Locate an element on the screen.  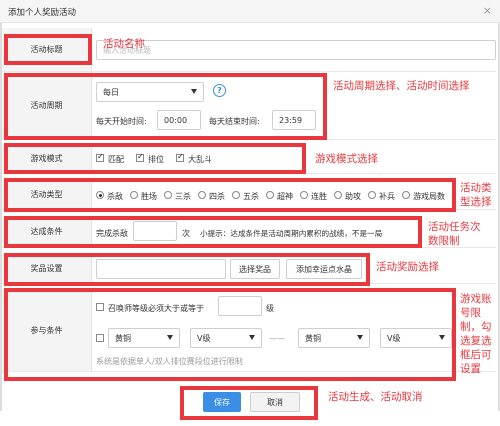
annotation-reward: 活动奖励选择 is located at coordinates (407, 267).